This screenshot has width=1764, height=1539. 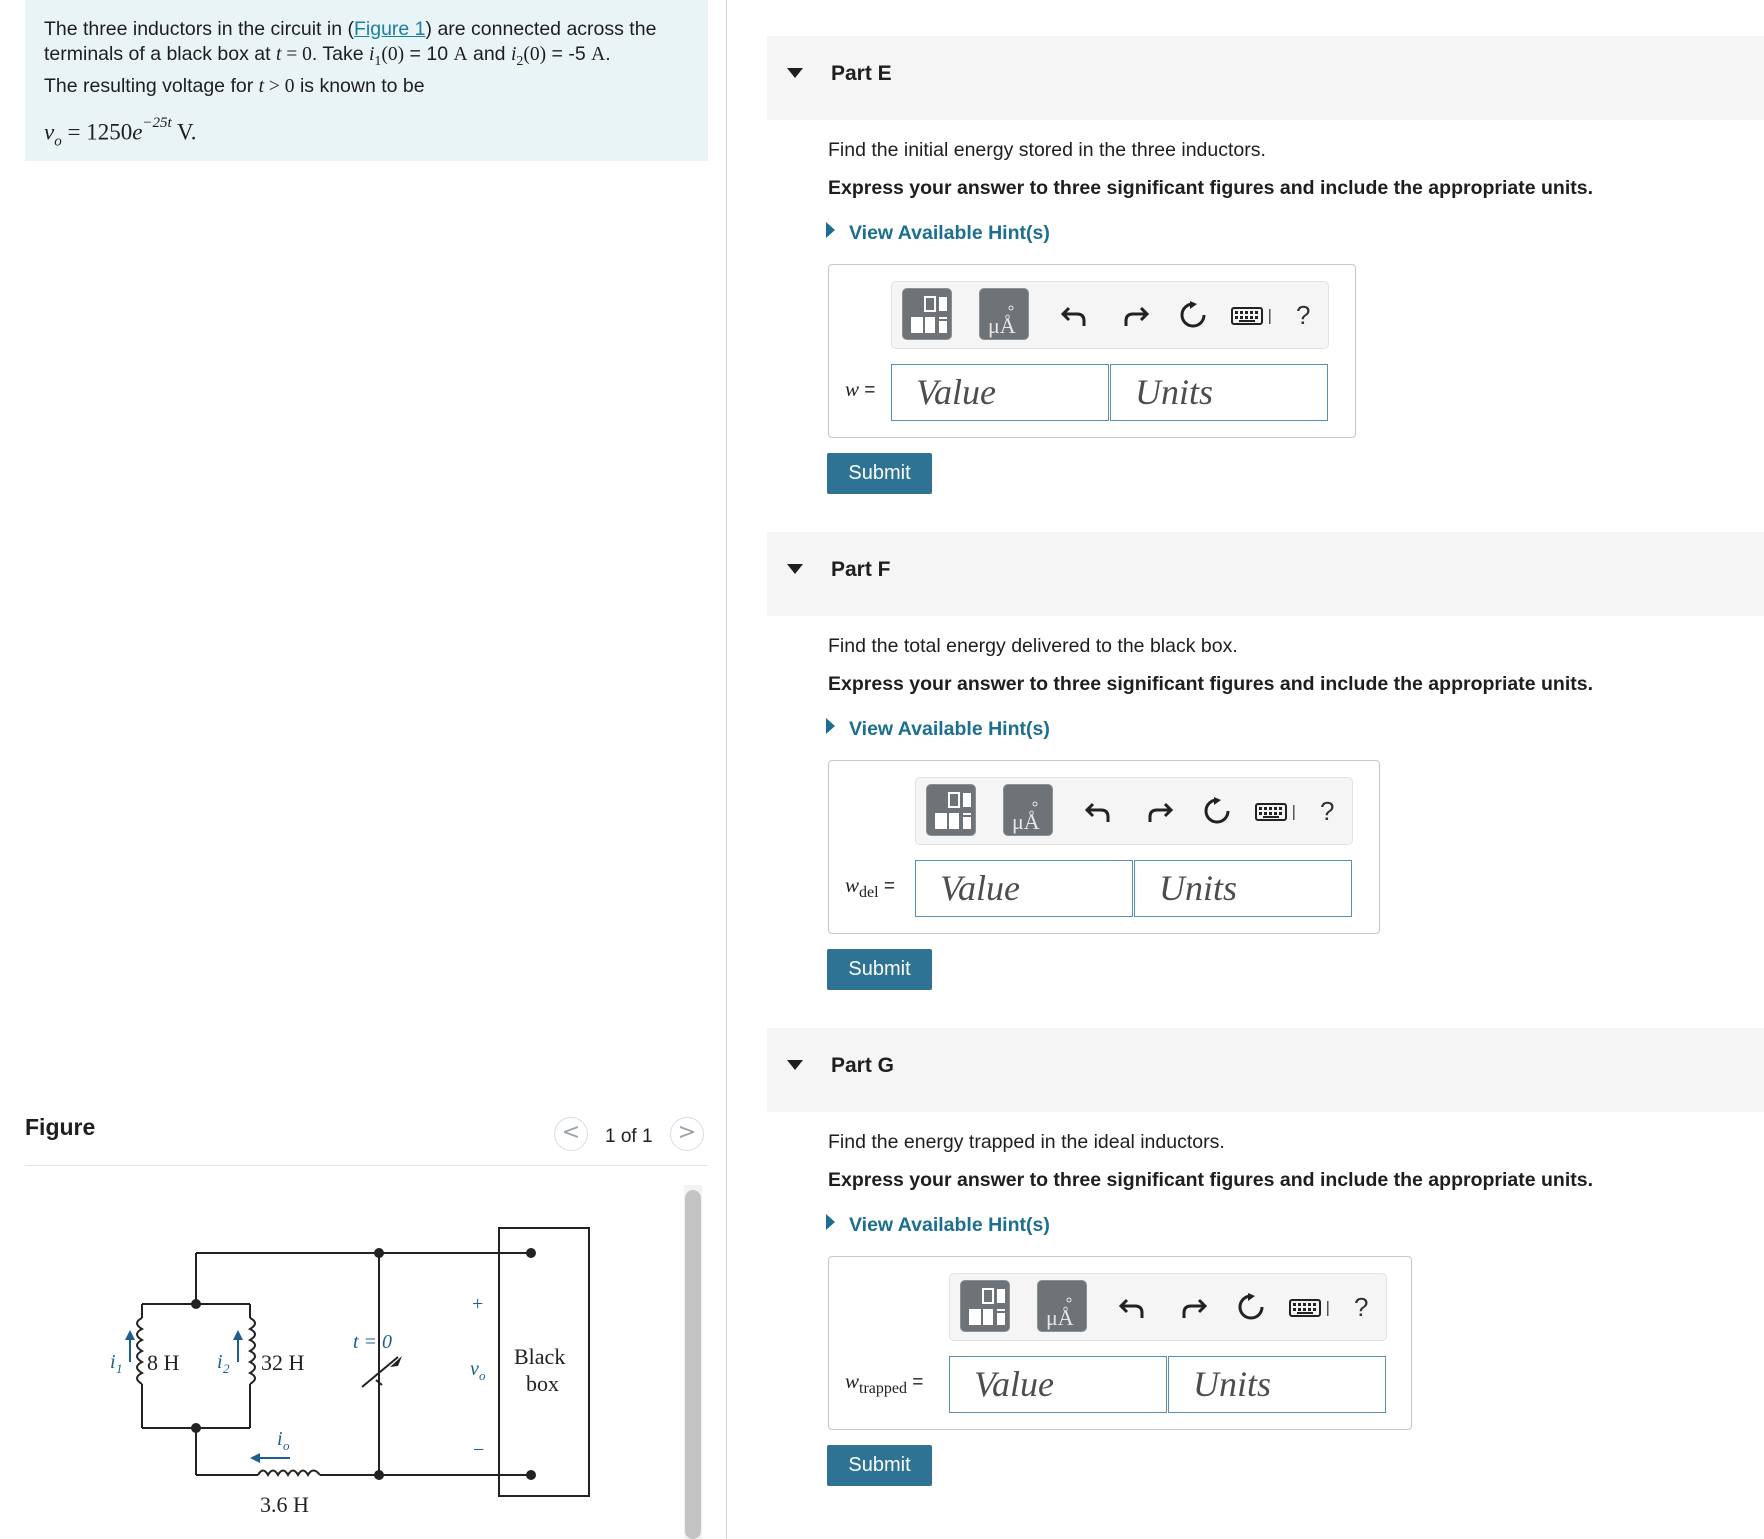 I want to click on label-3-6h: 3.6 H, so click(x=284, y=1504).